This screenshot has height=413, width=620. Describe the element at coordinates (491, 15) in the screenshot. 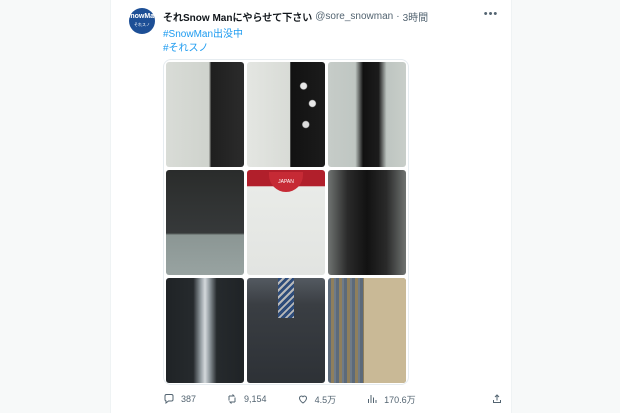

I see `more-horizontal-icon: •••` at that location.